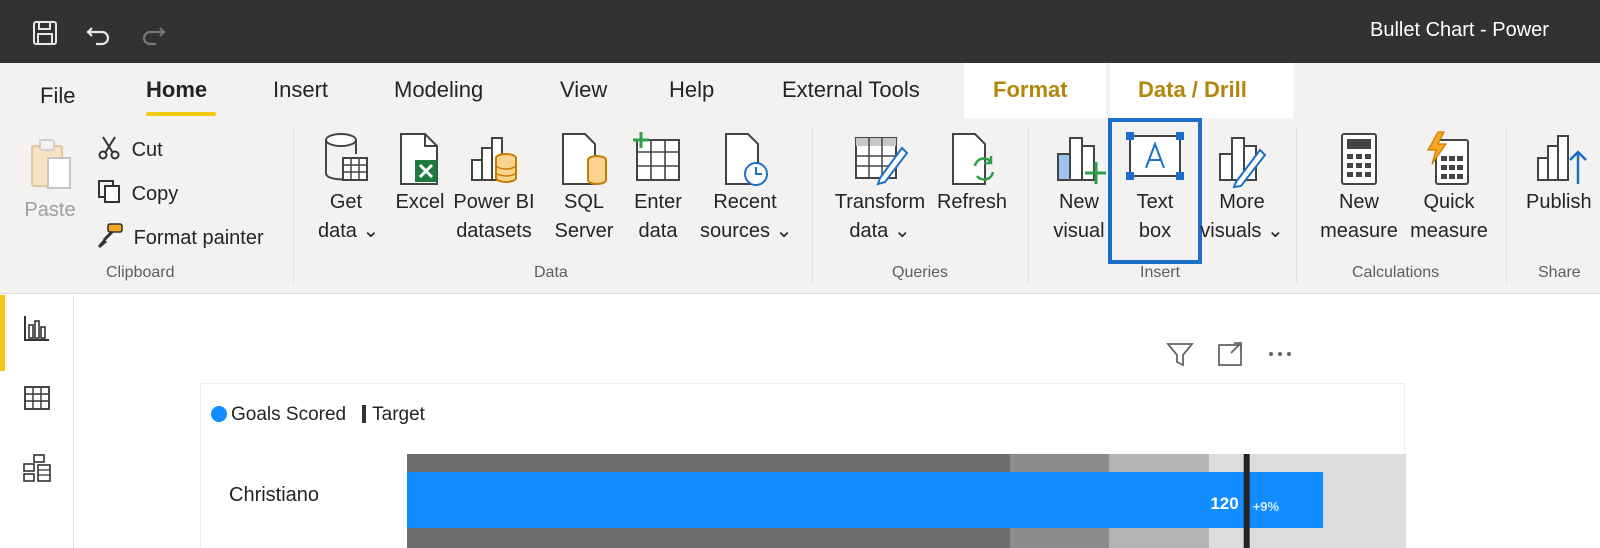 Image resolution: width=1600 pixels, height=548 pixels. I want to click on get-data-label-2: data ⌄, so click(349, 231).